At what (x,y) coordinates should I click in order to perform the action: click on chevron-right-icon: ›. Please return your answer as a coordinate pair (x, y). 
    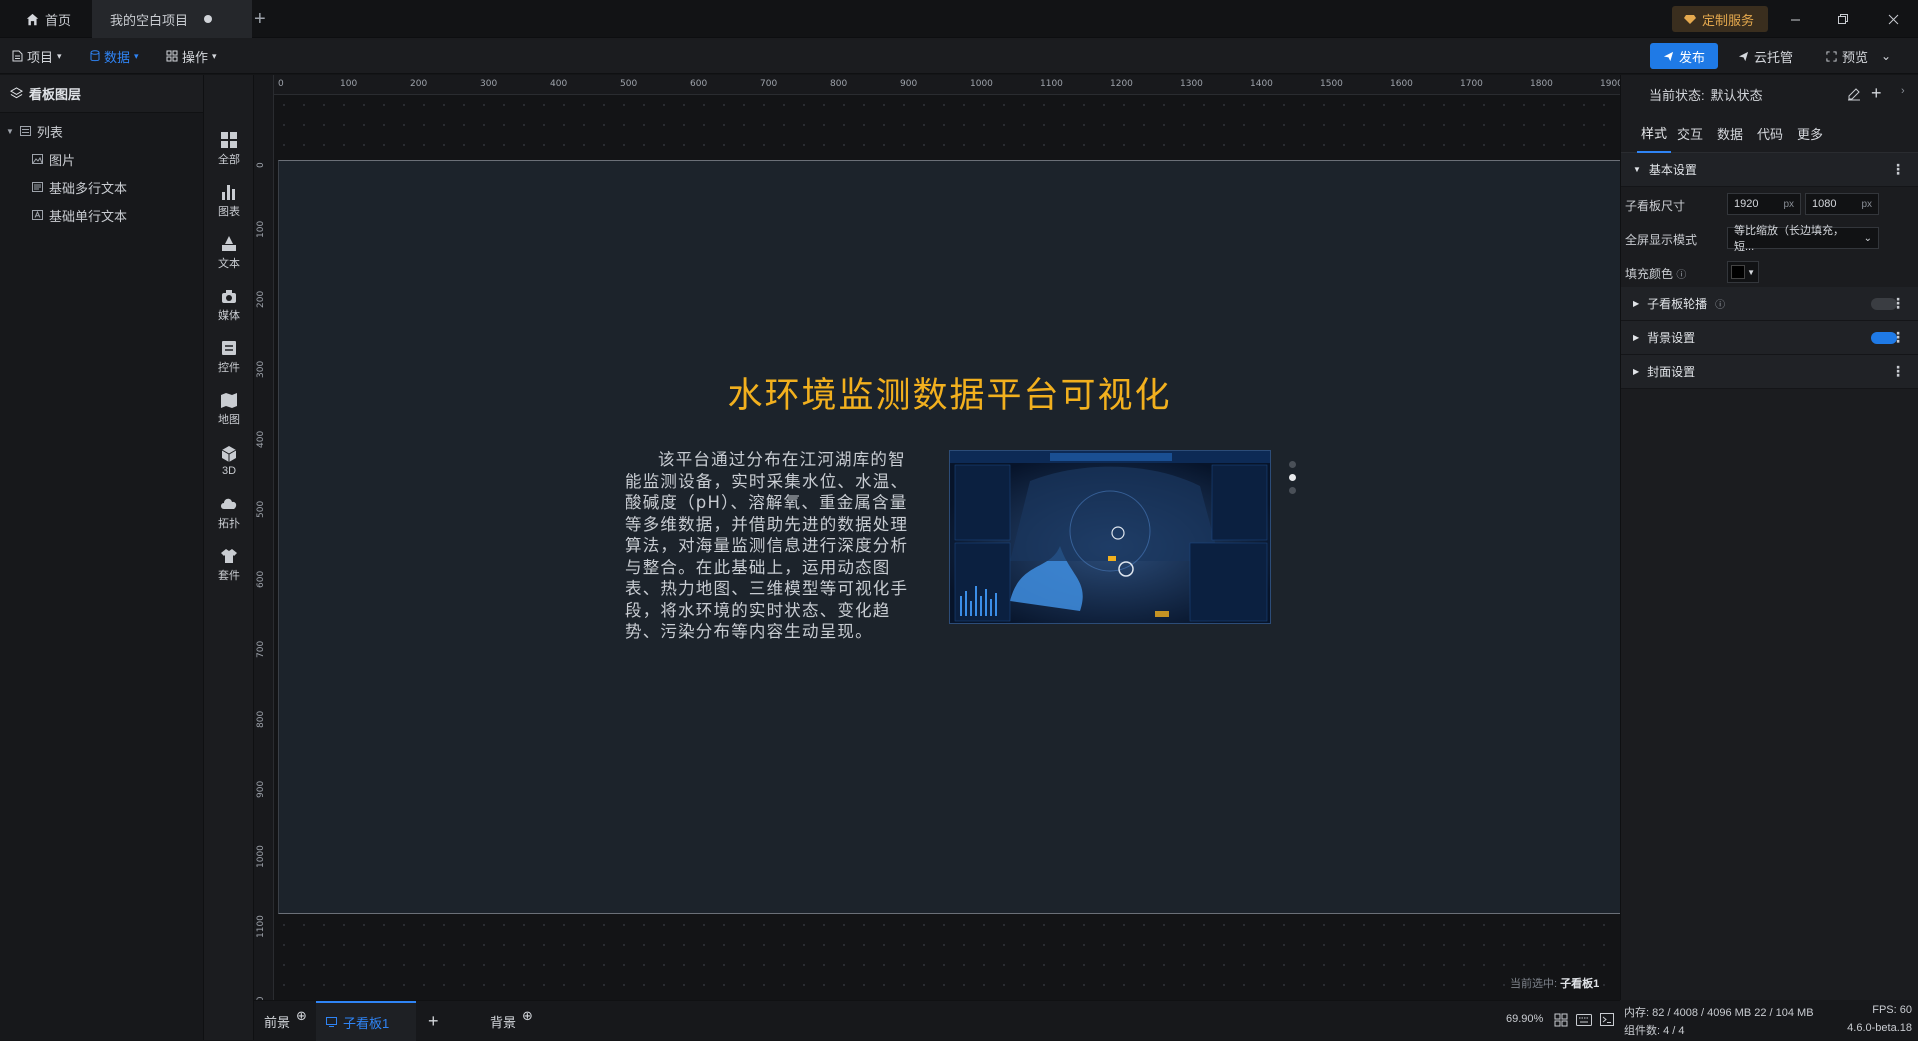
    Looking at the image, I should click on (1903, 91).